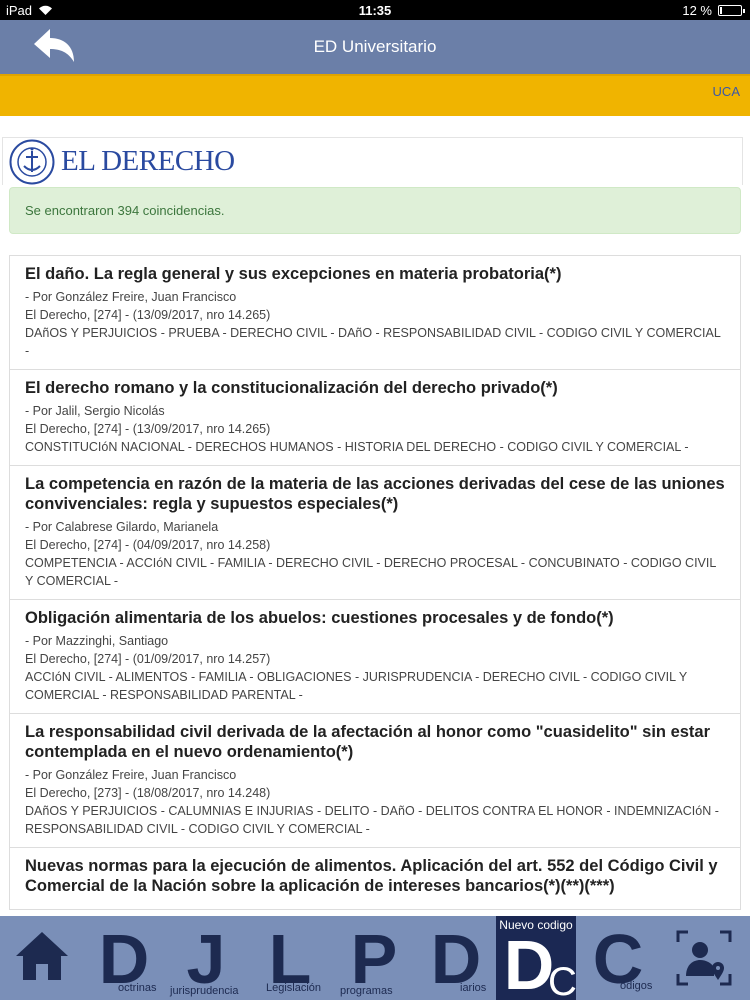 This screenshot has height=1000, width=750. I want to click on tab-codigos: C ódigos, so click(618, 958).